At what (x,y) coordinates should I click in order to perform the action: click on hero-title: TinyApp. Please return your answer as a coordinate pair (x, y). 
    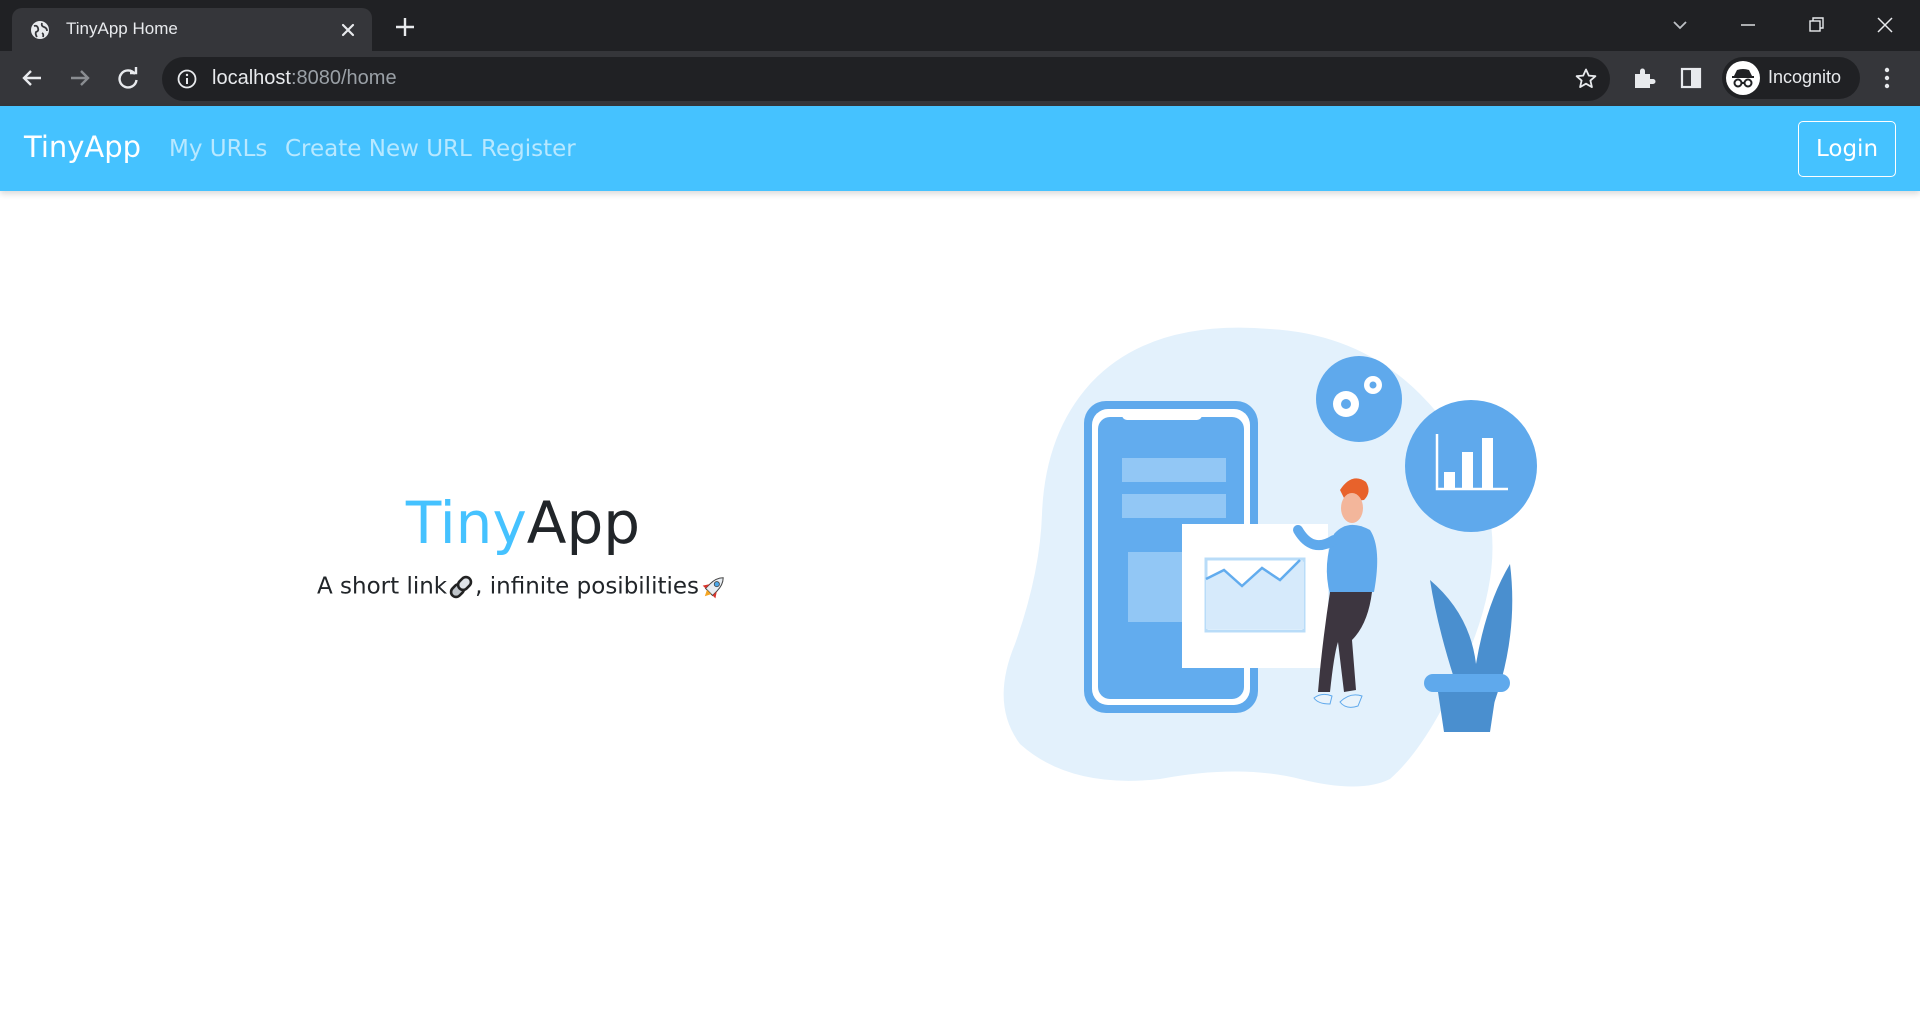
    Looking at the image, I should click on (523, 523).